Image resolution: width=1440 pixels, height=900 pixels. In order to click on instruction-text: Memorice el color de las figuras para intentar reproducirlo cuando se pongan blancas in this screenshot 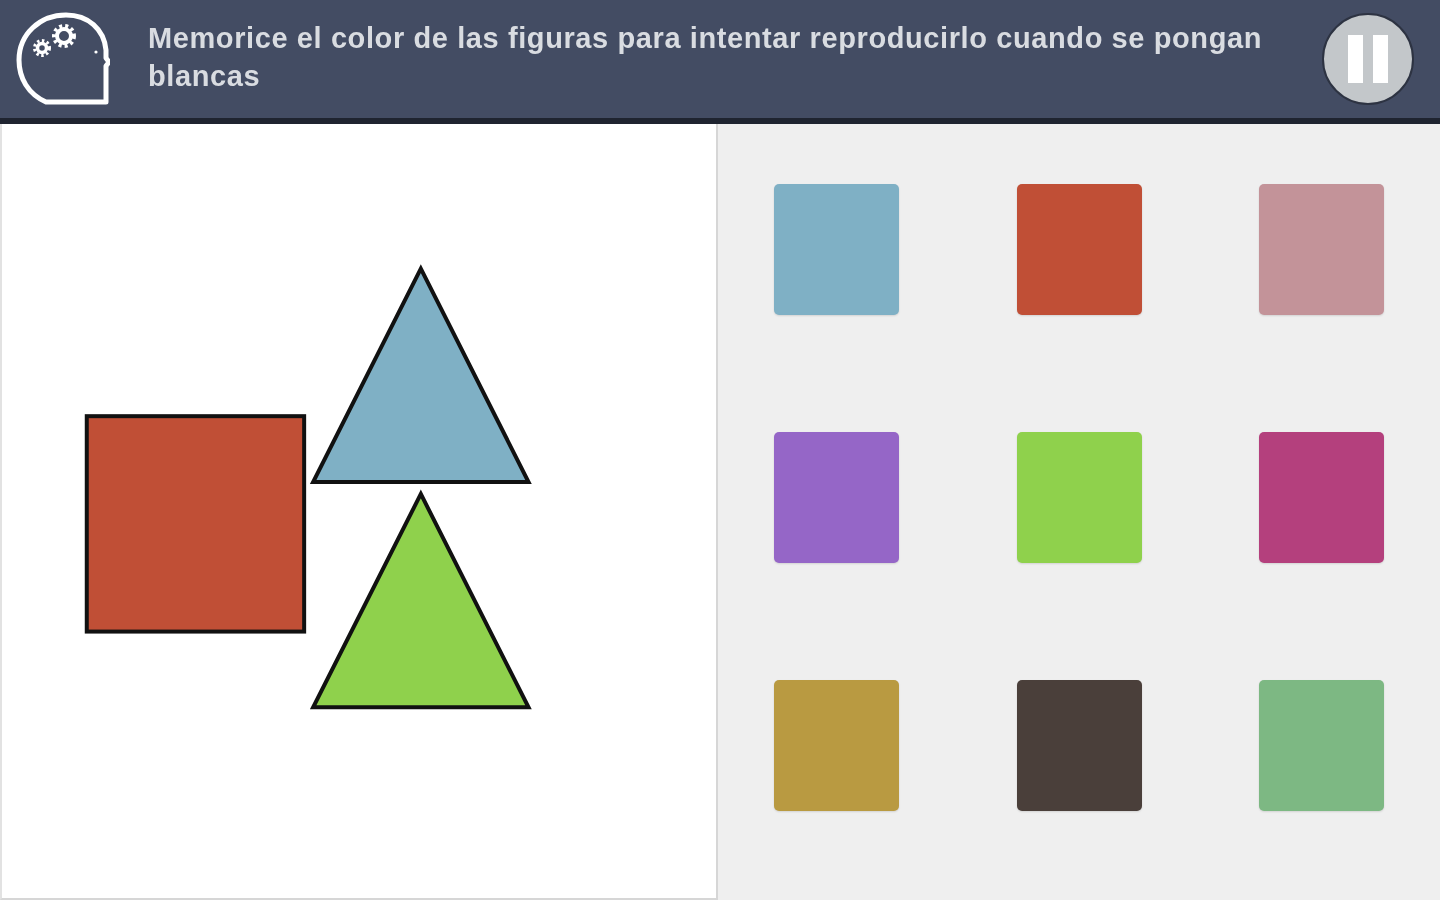, I will do `click(705, 57)`.